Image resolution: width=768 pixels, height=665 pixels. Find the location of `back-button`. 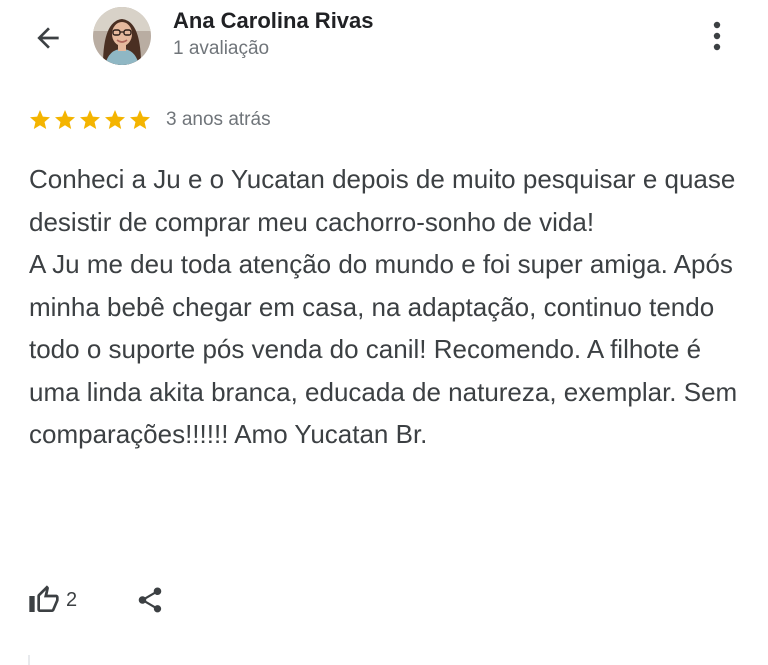

back-button is located at coordinates (48, 38).